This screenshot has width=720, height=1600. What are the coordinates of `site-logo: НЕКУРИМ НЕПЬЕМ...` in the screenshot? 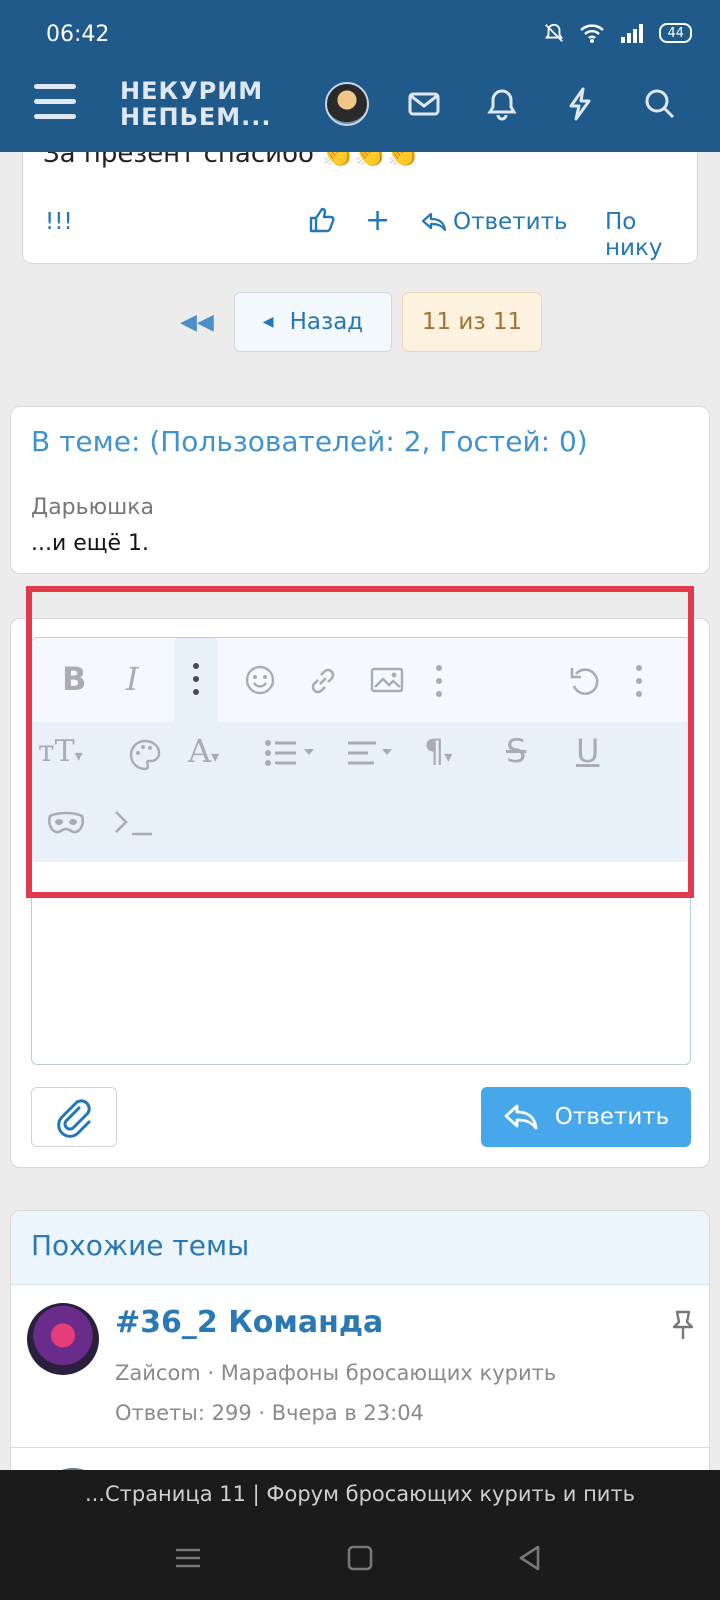 It's located at (196, 104).